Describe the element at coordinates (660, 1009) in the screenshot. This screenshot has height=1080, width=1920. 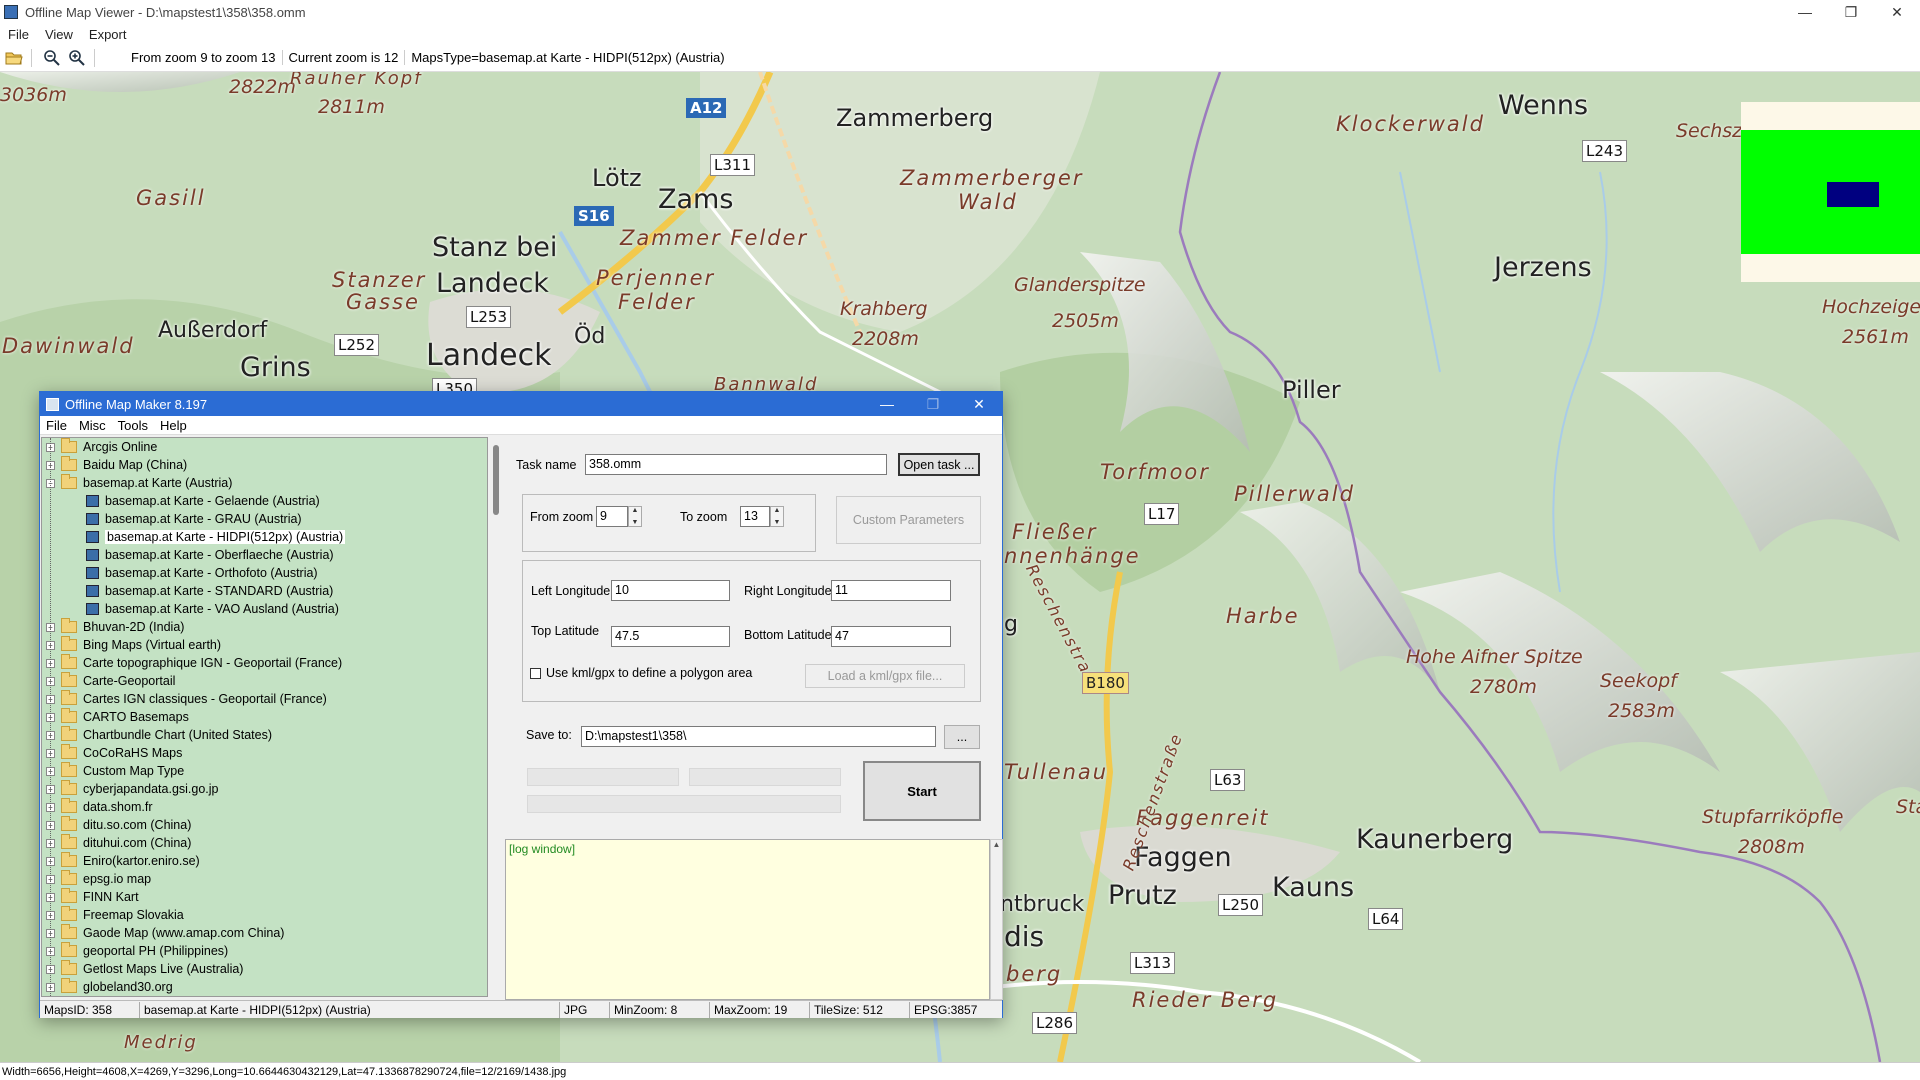
I see `status-min-zoom: MinZoom: 8` at that location.